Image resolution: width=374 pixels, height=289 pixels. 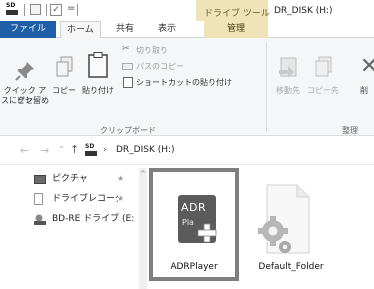 I want to click on copy-path-label: パスのコピー, so click(x=160, y=66).